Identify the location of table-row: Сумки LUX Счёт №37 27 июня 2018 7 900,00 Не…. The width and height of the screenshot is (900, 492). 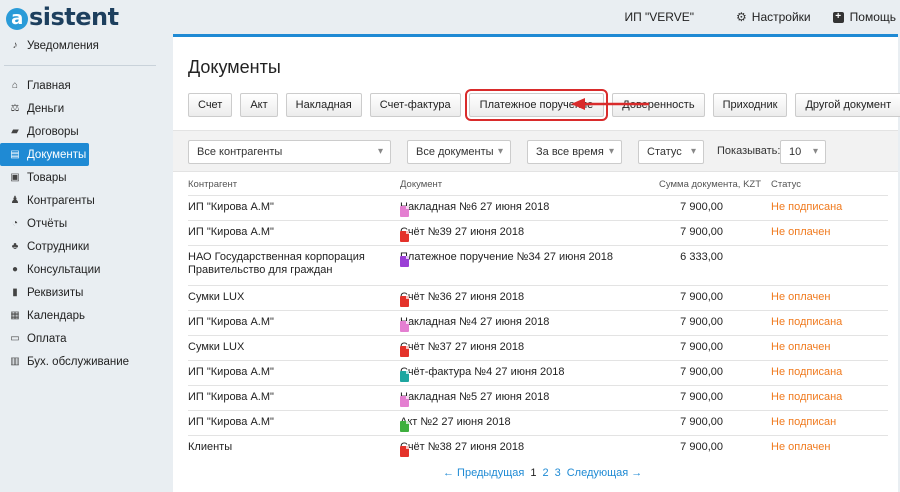
(538, 347).